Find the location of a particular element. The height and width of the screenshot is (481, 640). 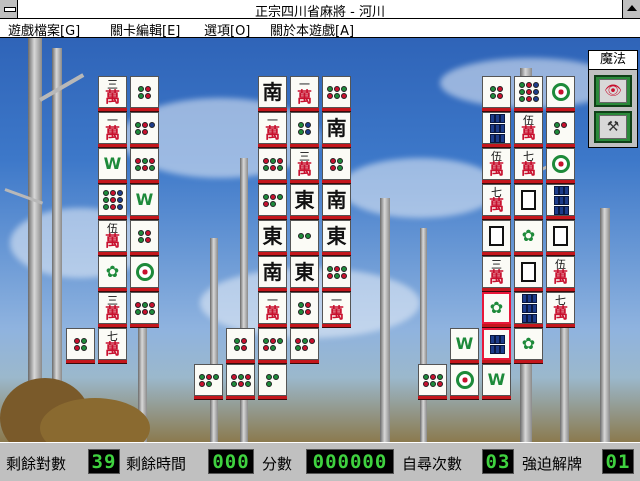

eye-icon: 👁 is located at coordinates (613, 91).